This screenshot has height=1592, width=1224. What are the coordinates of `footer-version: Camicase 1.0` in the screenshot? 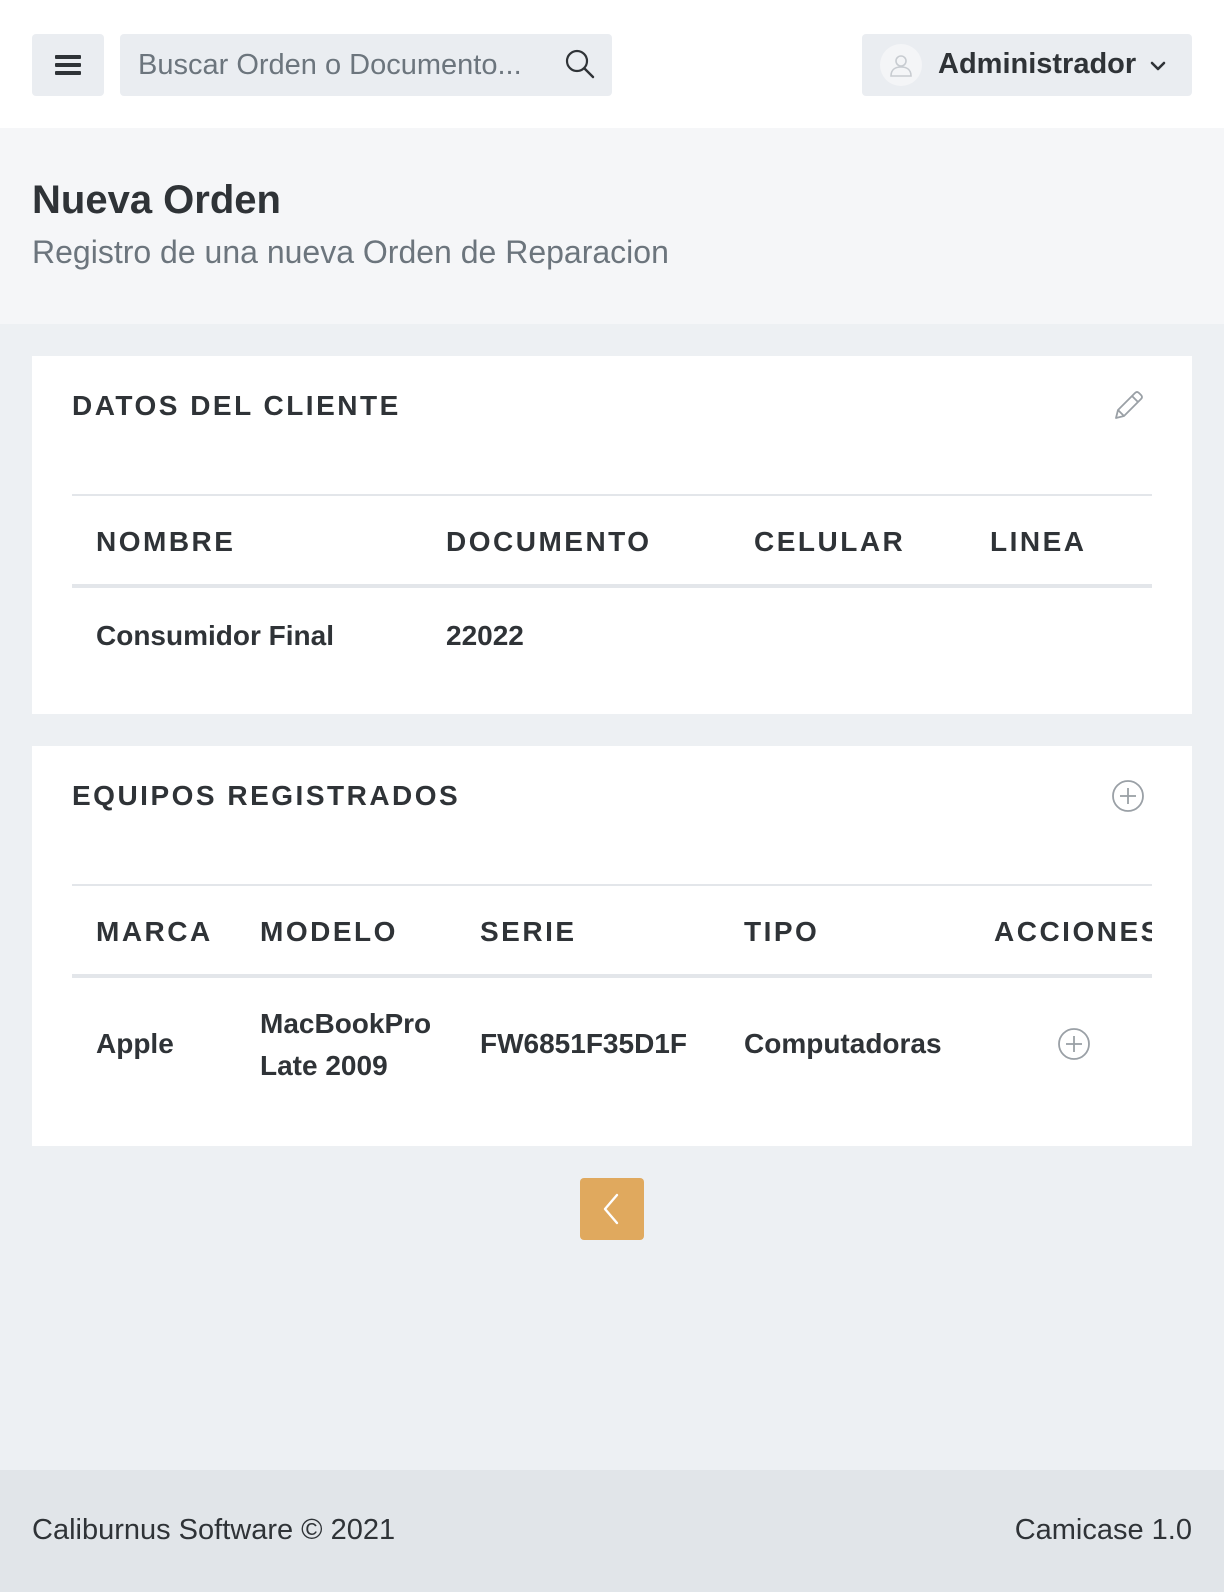 It's located at (1103, 1530).